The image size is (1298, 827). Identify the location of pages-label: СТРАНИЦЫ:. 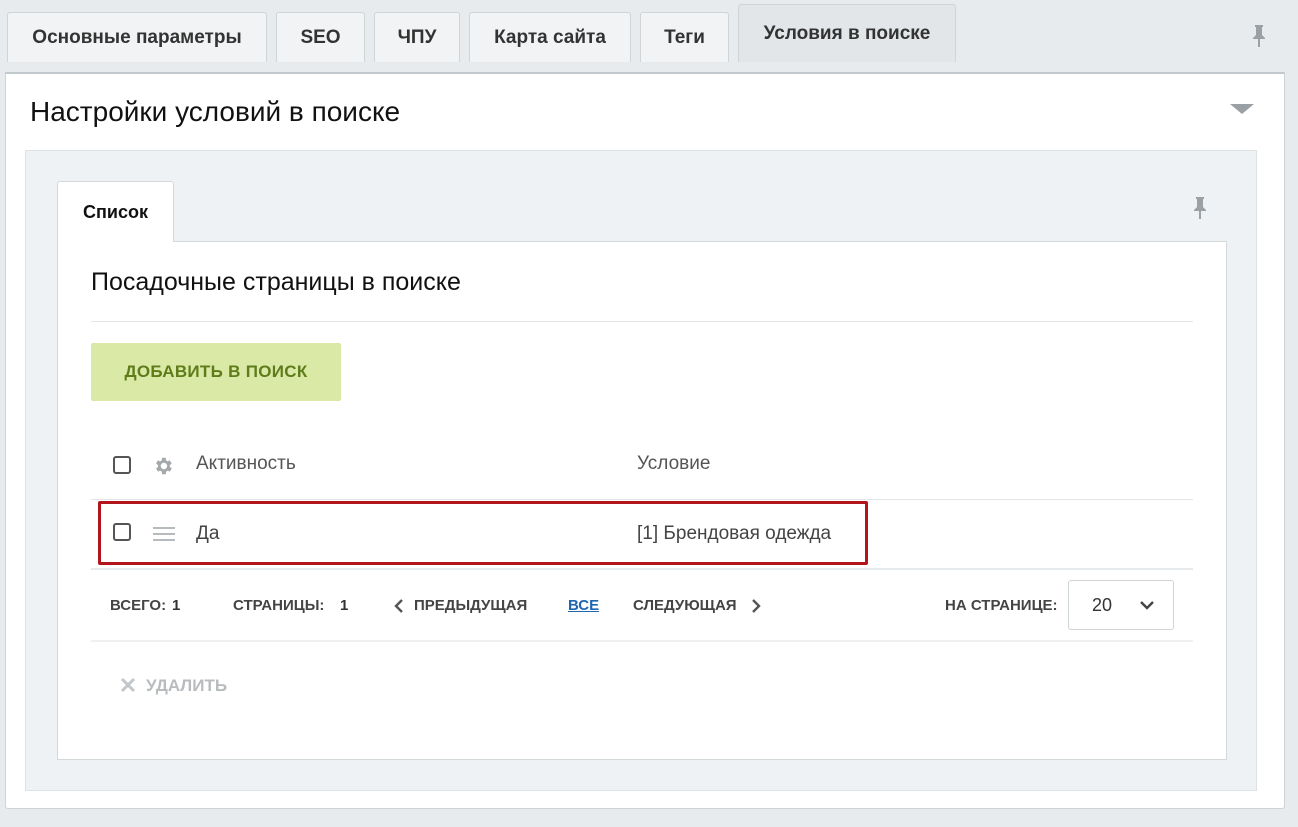
(279, 605).